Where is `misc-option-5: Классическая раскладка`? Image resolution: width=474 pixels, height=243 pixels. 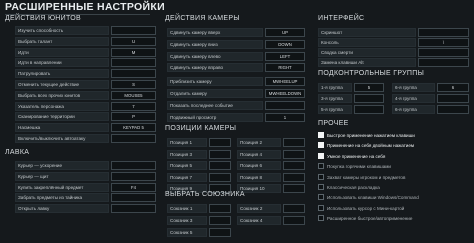
misc-option-5: Классическая раскладка is located at coordinates (394, 187).